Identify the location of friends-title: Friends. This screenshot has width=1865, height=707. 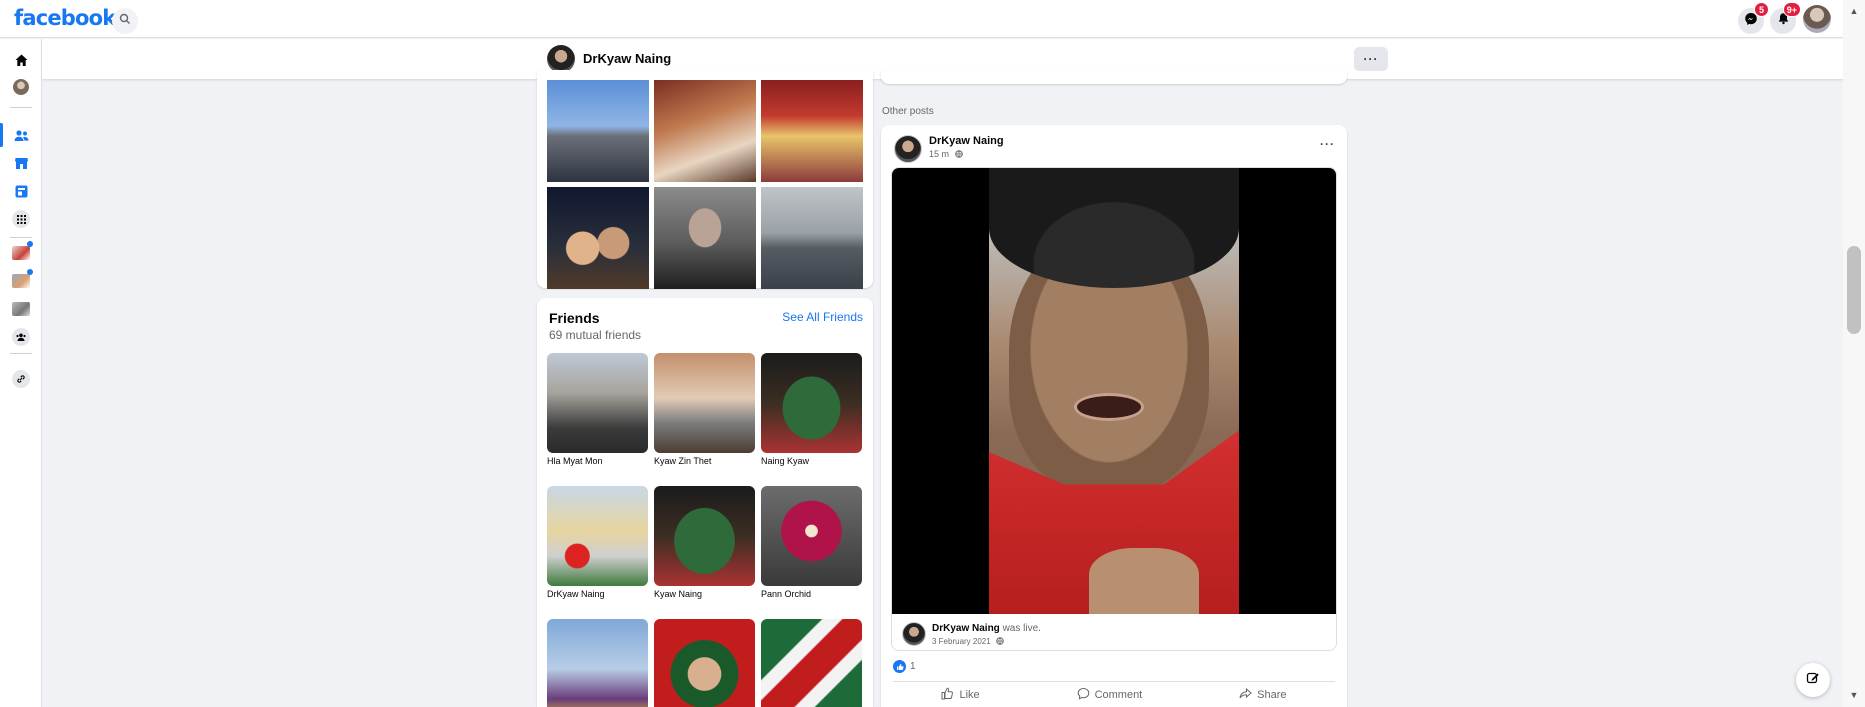
(574, 318).